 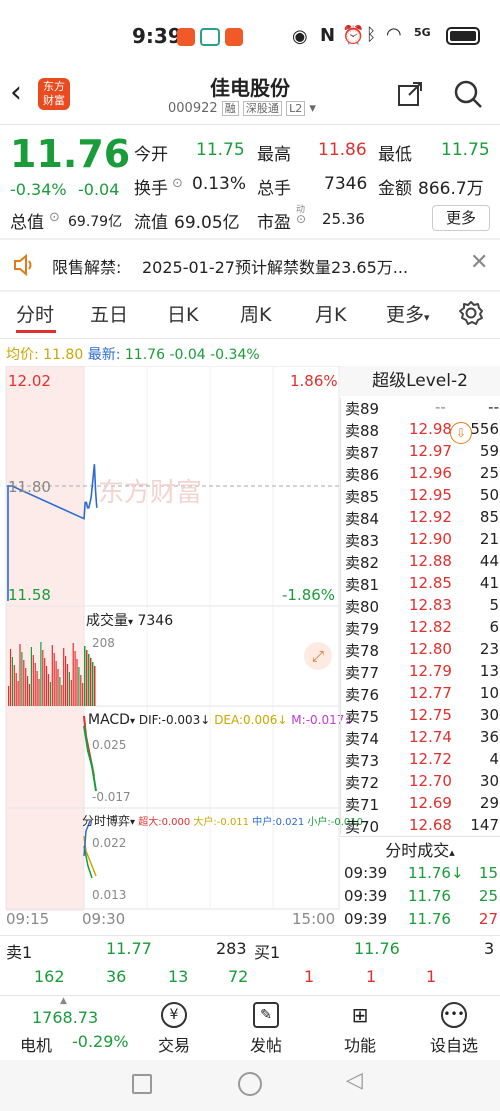 I want to click on index-percent: -0.29%, so click(x=100, y=1041).